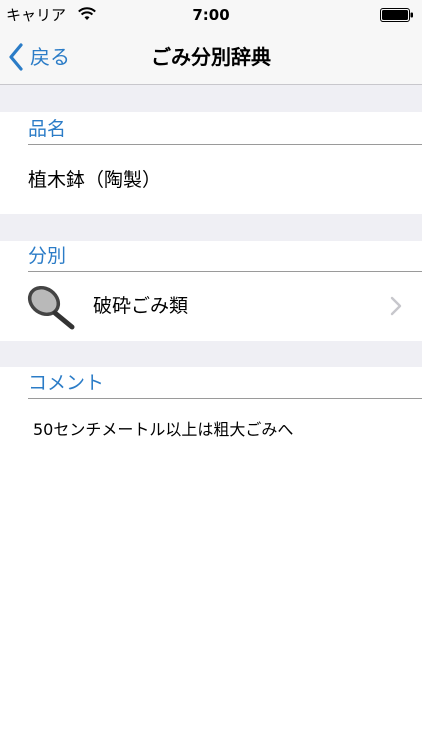 This screenshot has width=422, height=750. What do you see at coordinates (225, 257) in the screenshot?
I see `category-header: 分別` at bounding box center [225, 257].